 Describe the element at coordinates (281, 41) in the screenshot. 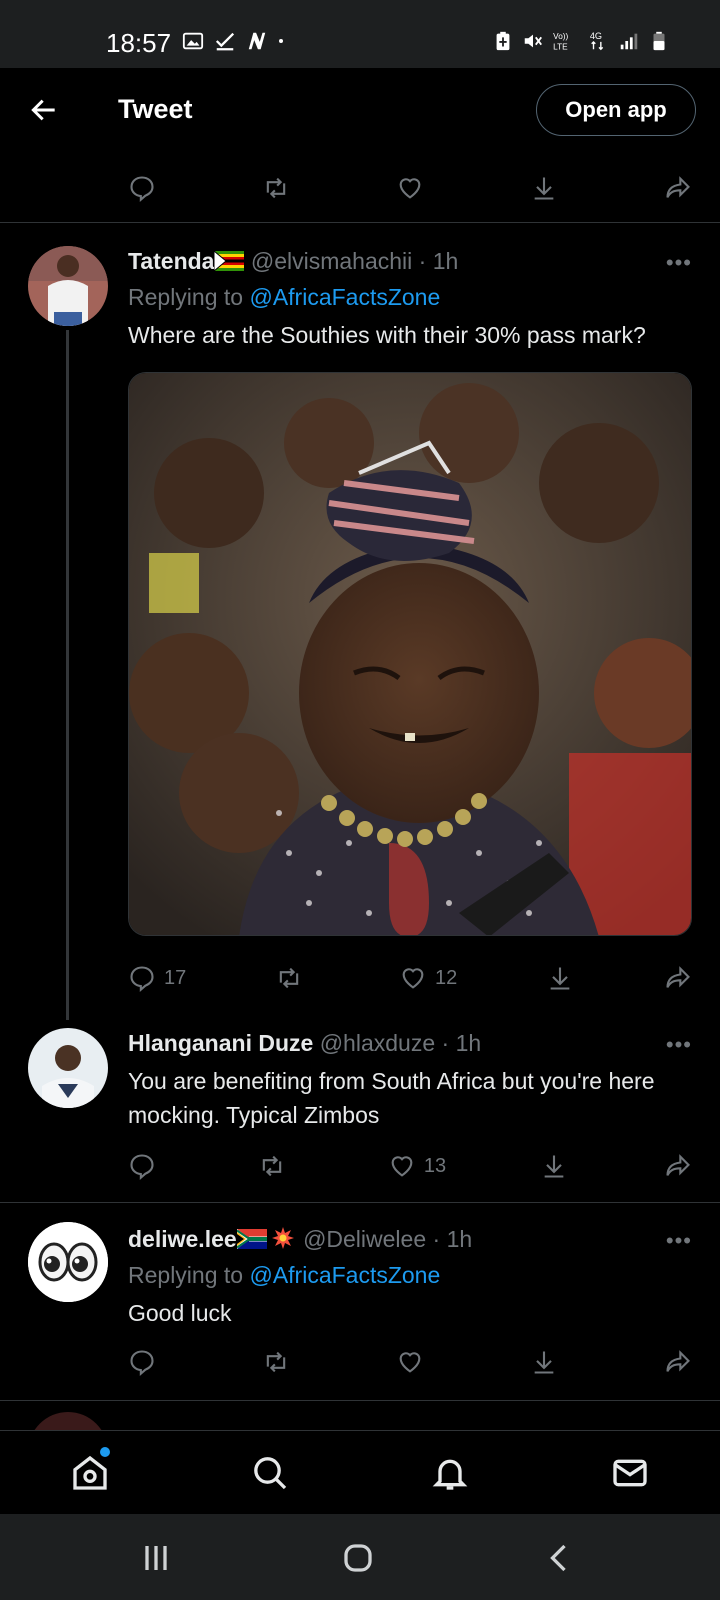

I see `dot-icon` at that location.